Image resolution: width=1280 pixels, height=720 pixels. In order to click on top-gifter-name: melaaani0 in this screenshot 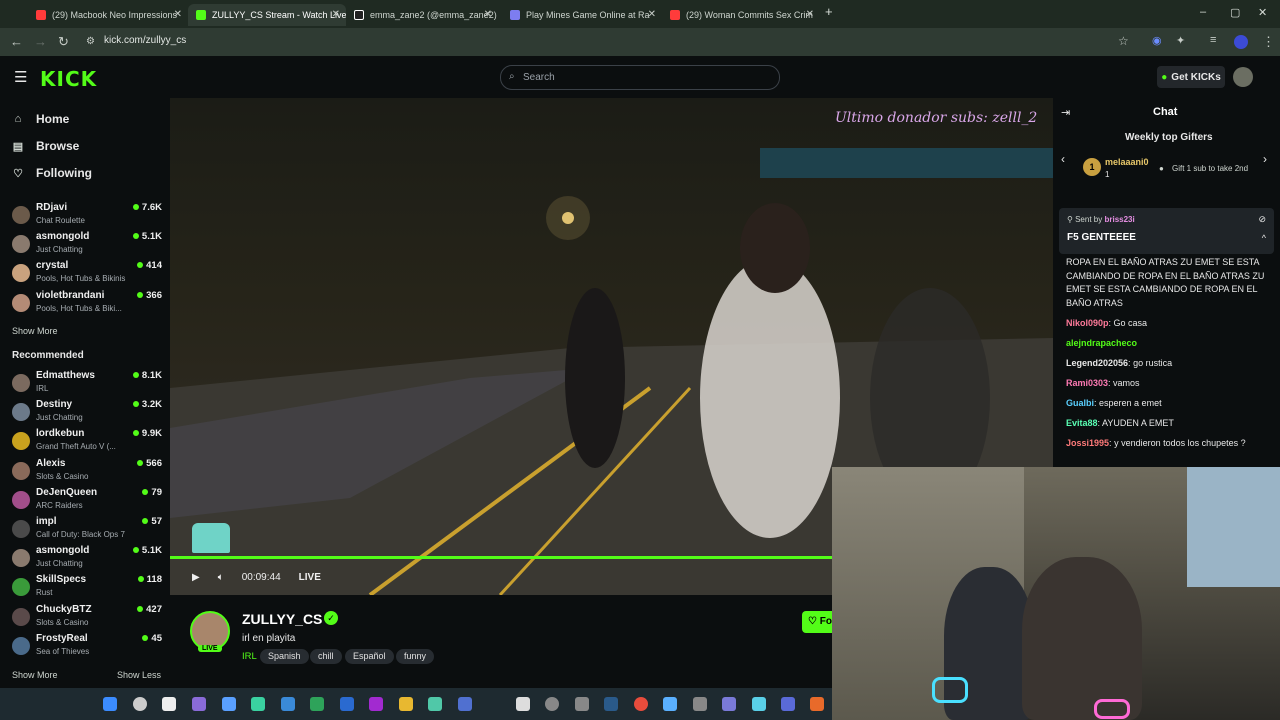, I will do `click(1127, 162)`.